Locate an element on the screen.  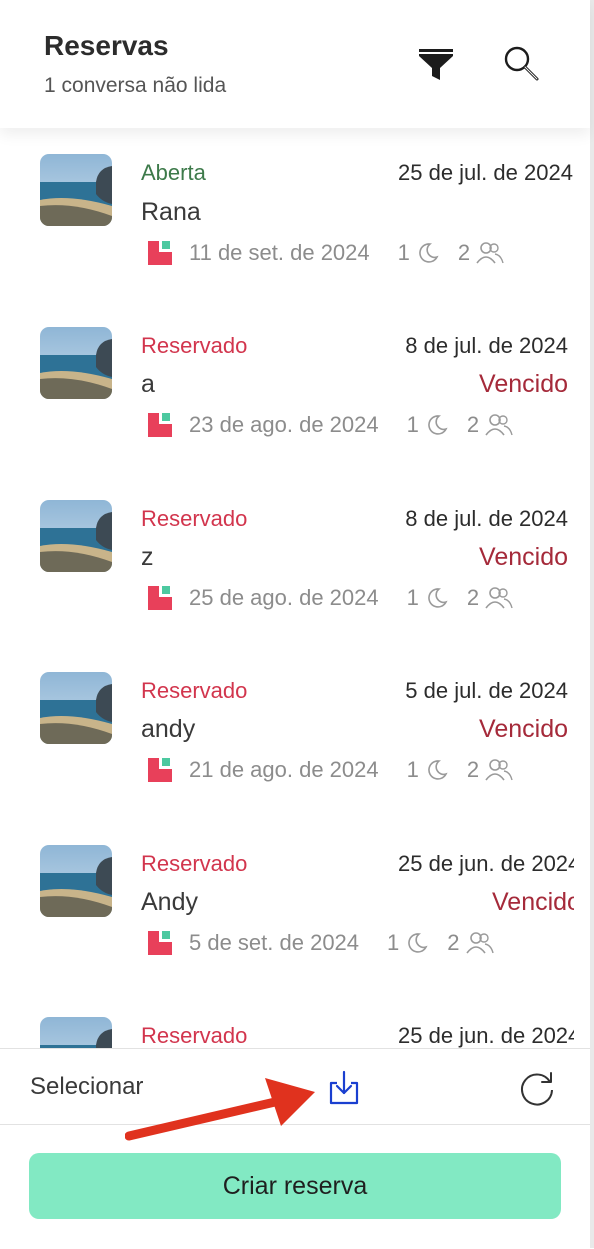
download-icon is located at coordinates (344, 1087).